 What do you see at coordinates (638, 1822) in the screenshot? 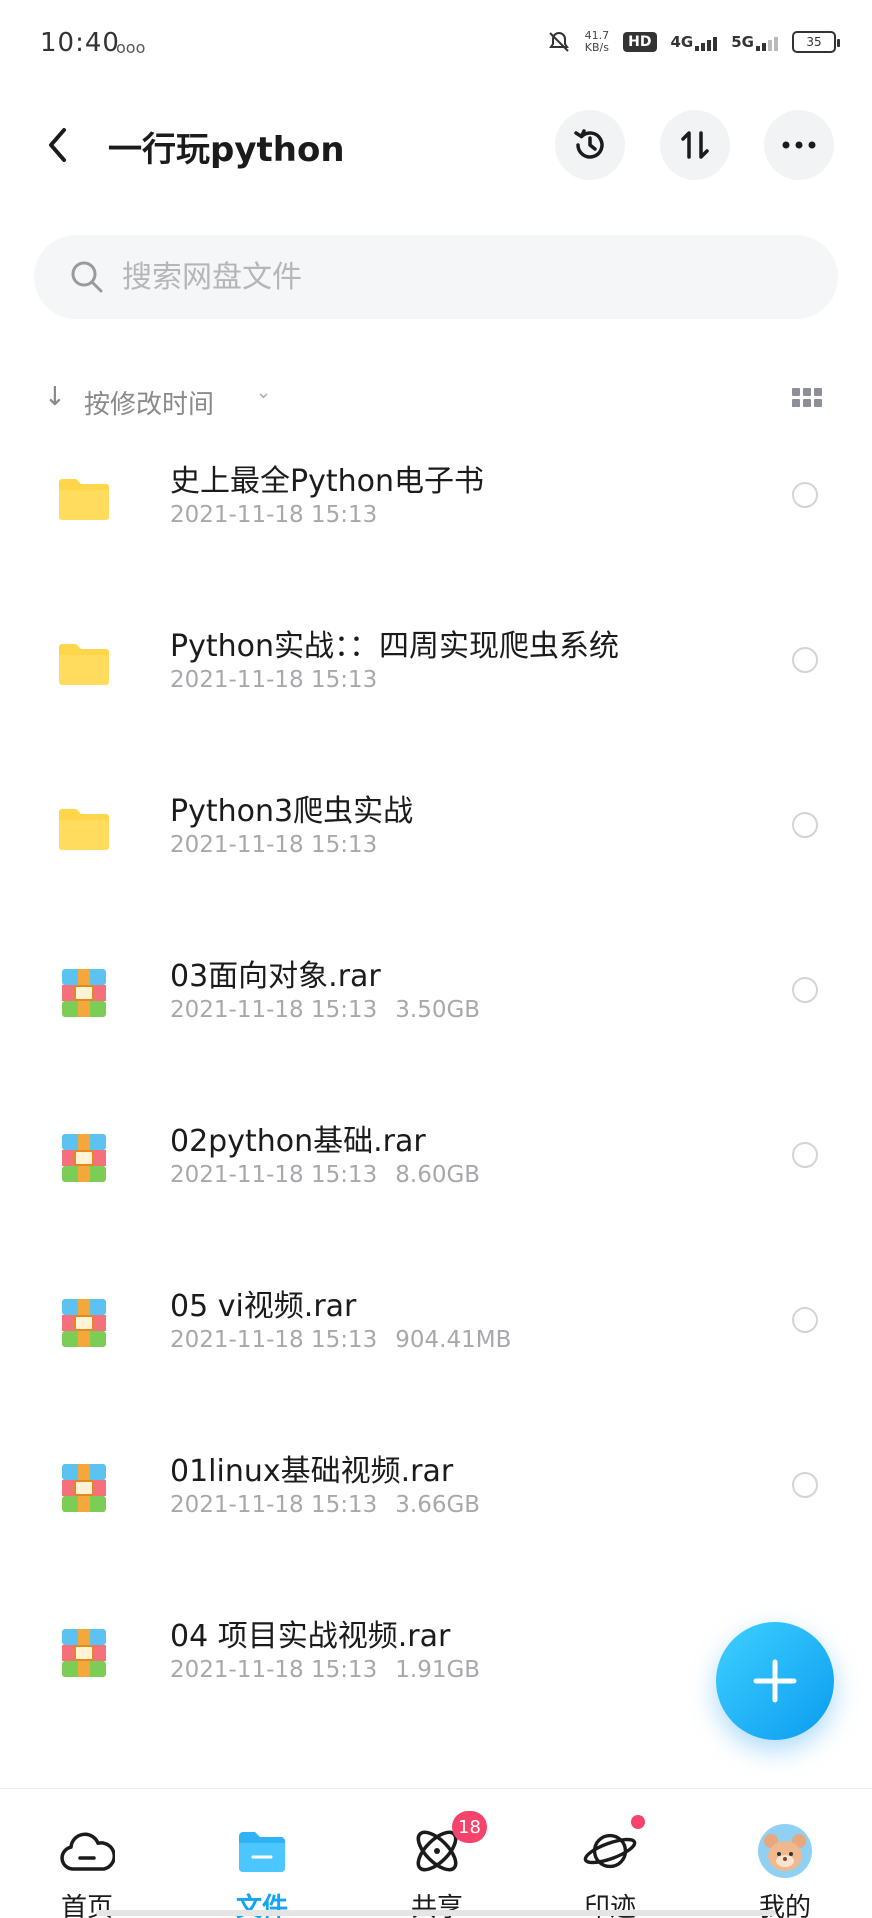
I see `notification-dot` at bounding box center [638, 1822].